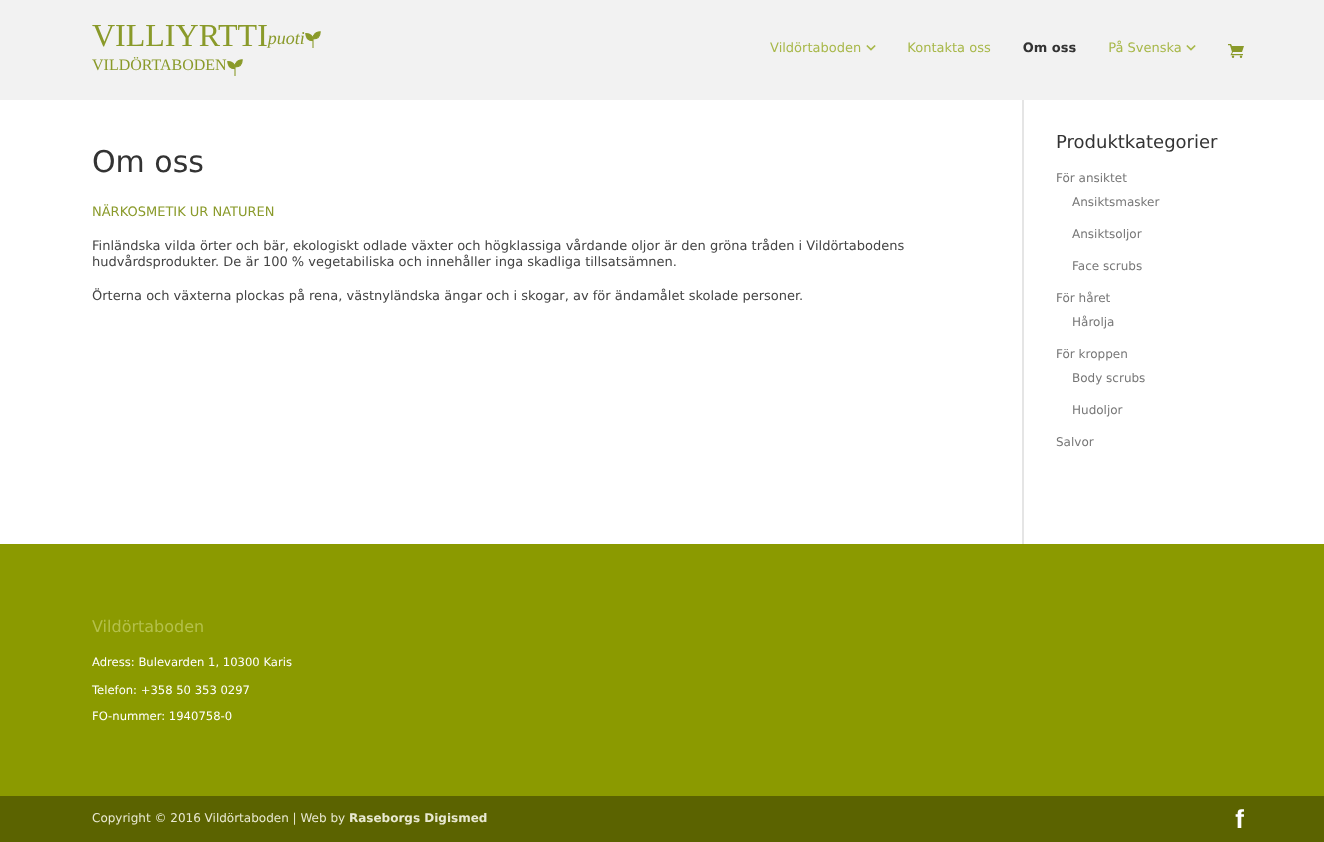  I want to click on cart-icon, so click(1236, 50).